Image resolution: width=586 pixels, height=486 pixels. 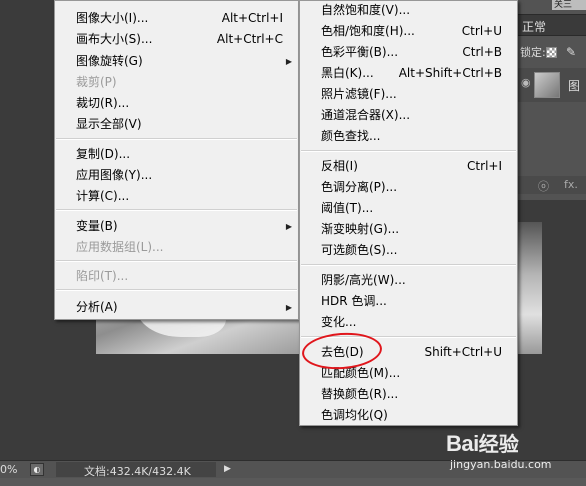 I want to click on fx-icon: fx., so click(x=571, y=184).